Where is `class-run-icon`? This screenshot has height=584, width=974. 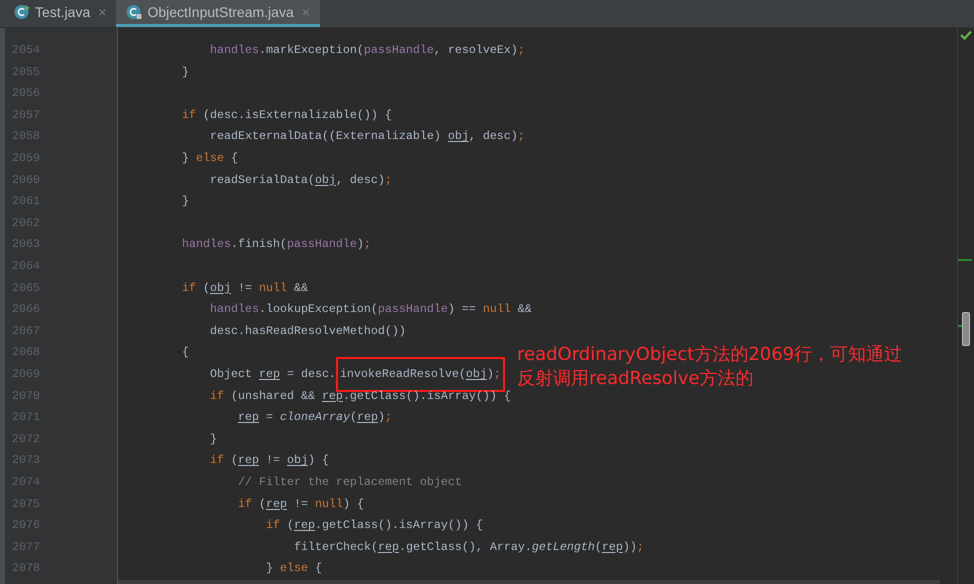 class-run-icon is located at coordinates (22, 12).